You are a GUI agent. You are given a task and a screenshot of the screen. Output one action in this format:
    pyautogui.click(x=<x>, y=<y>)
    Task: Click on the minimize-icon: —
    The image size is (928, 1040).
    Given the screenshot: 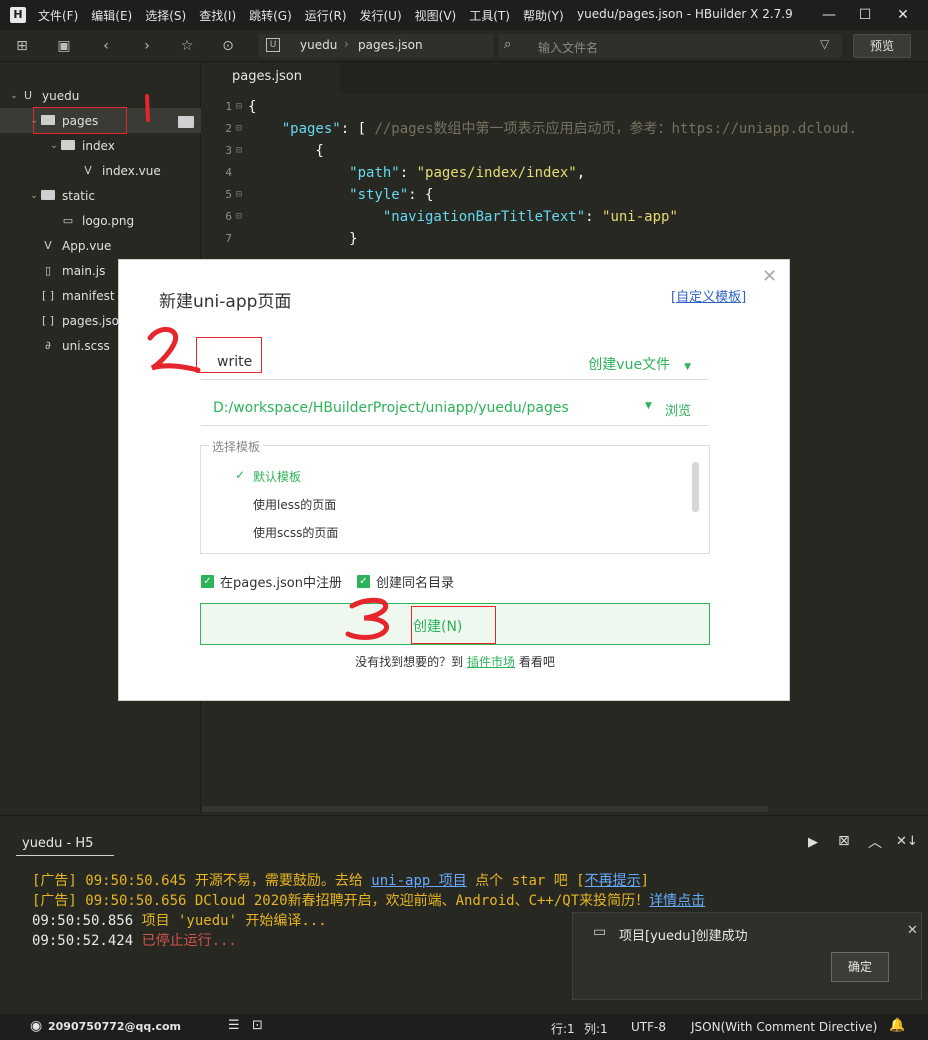 What is the action you would take?
    pyautogui.click(x=829, y=15)
    